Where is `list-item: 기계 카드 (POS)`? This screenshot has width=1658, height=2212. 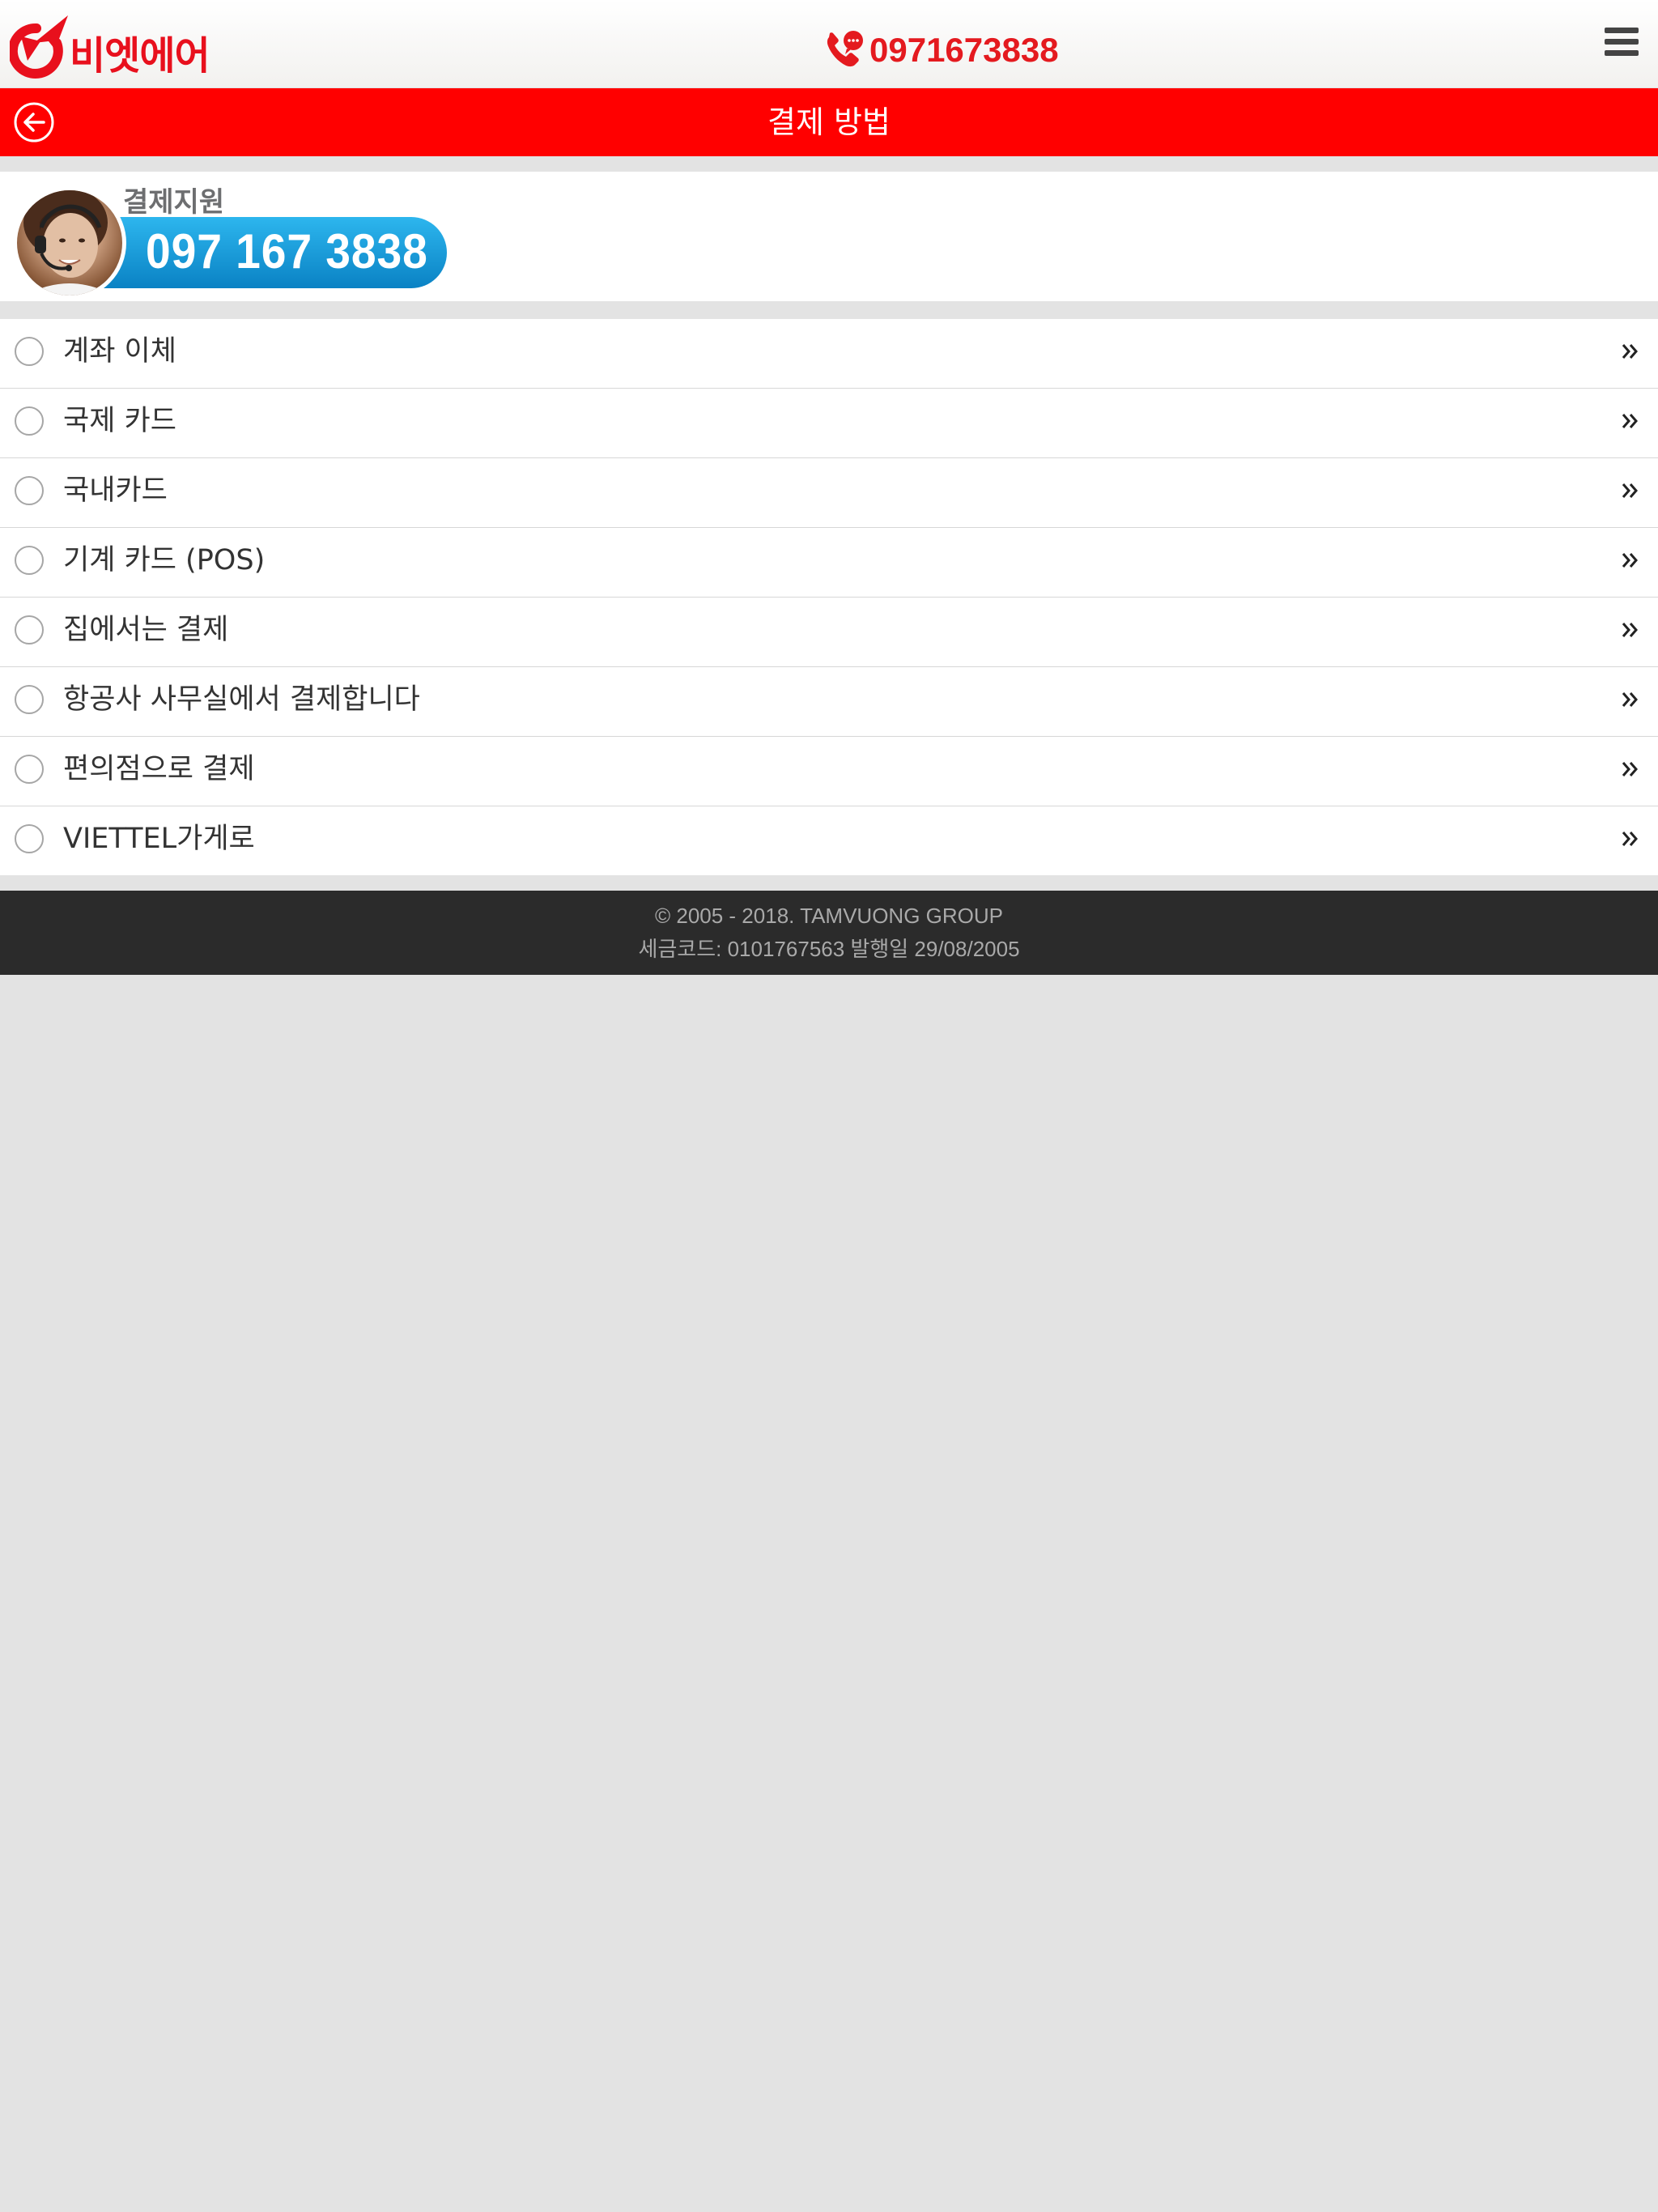
list-item: 기계 카드 (POS) is located at coordinates (829, 563).